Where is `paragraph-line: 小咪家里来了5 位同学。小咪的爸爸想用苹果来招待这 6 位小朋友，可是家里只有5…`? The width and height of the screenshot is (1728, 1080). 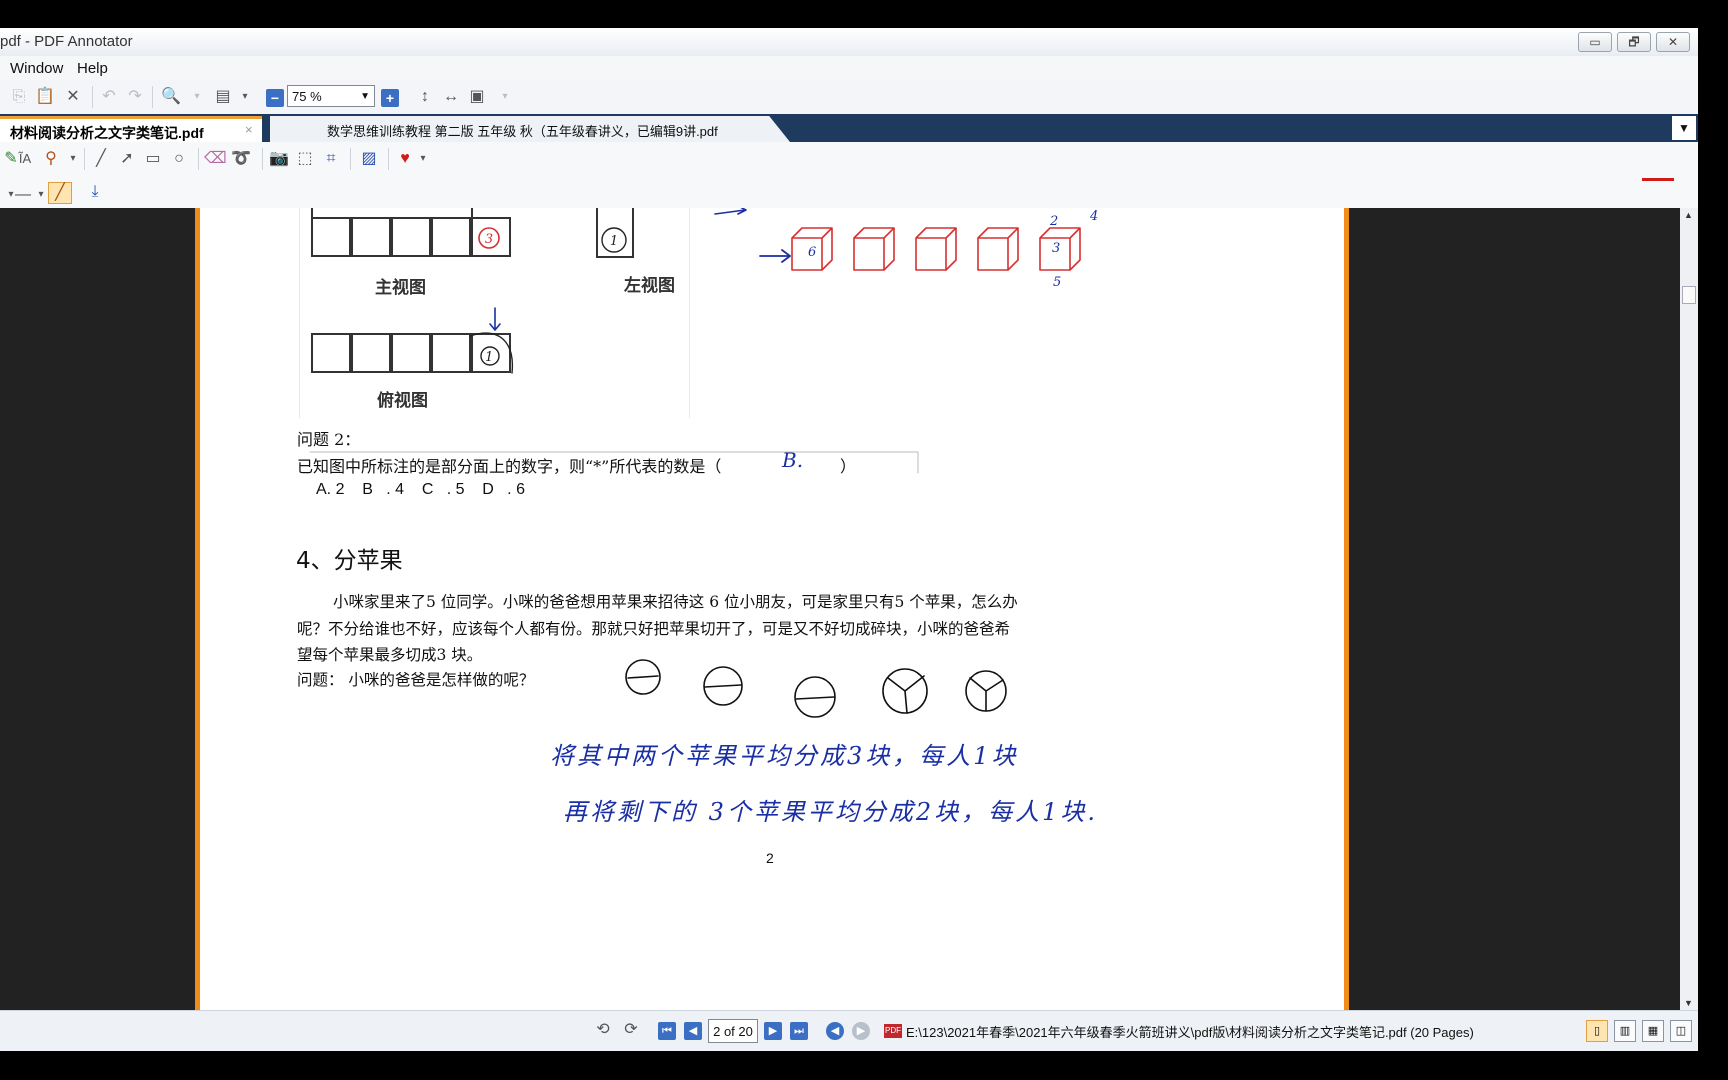 paragraph-line: 小咪家里来了5 位同学。小咪的爸爸想用苹果来招待这 6 位小朋友，可是家里只有5… is located at coordinates (675, 602).